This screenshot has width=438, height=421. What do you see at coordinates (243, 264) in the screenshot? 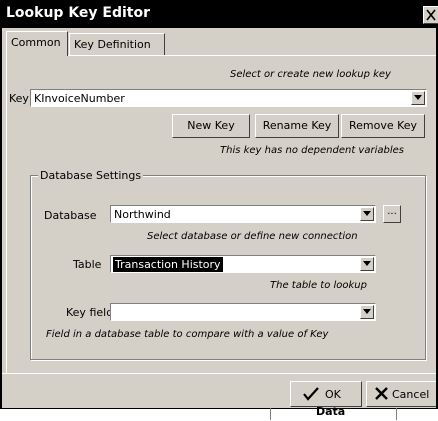
I see `table-combo: Transaction History` at bounding box center [243, 264].